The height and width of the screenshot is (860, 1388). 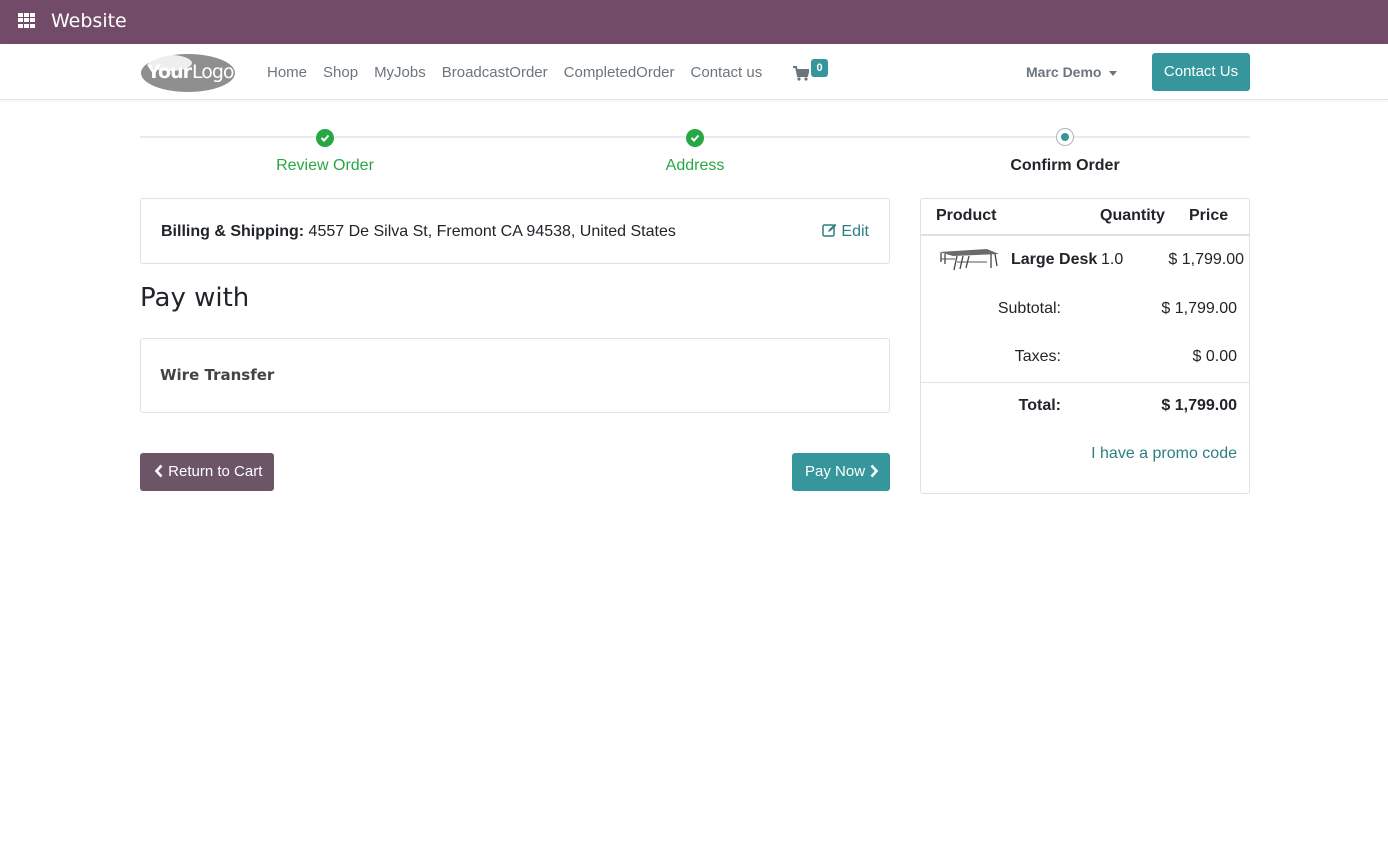 What do you see at coordinates (1054, 259) in the screenshot?
I see `product-name: Large Desk` at bounding box center [1054, 259].